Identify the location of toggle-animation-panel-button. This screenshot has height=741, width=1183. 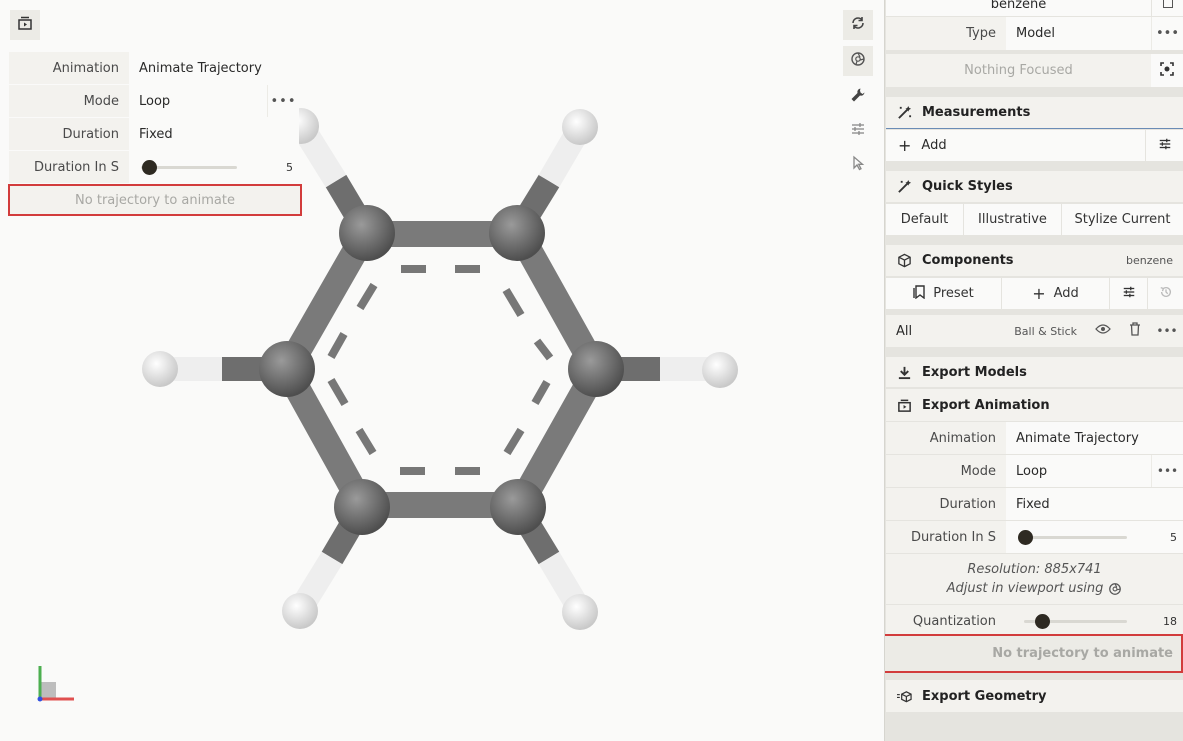
(25, 25).